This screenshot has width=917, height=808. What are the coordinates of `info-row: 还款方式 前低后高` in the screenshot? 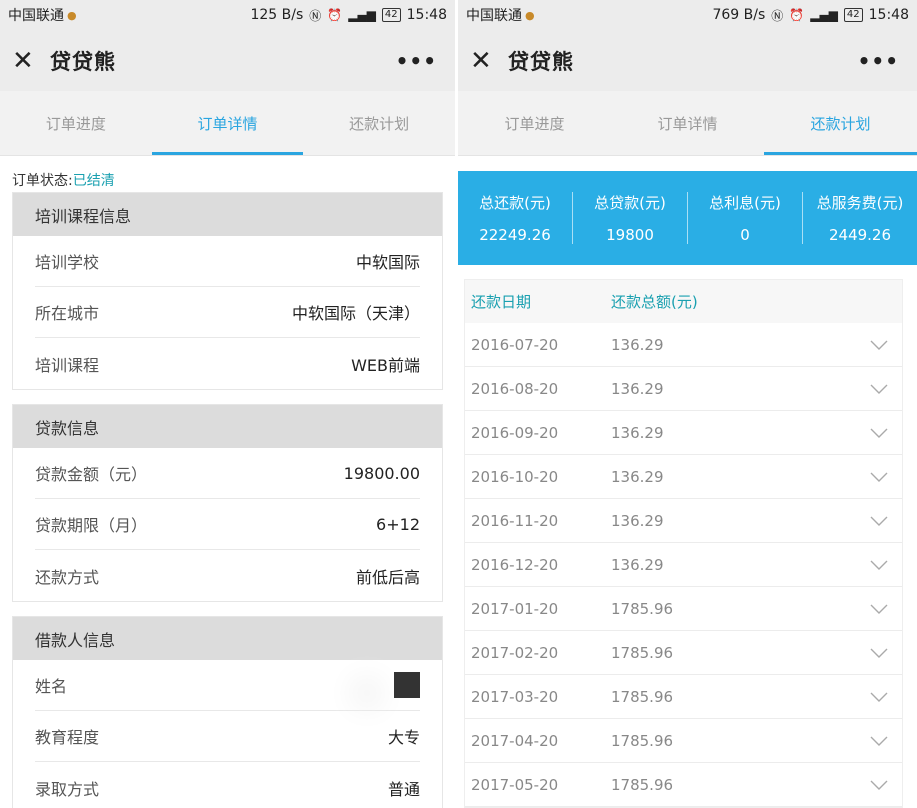 It's located at (227, 575).